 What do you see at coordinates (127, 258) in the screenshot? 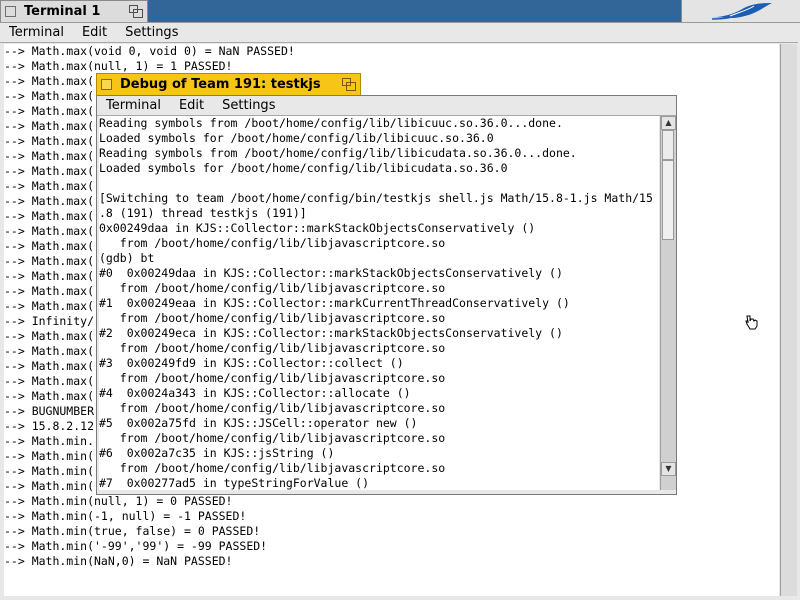
I see `debug-line: (gdb) bt` at bounding box center [127, 258].